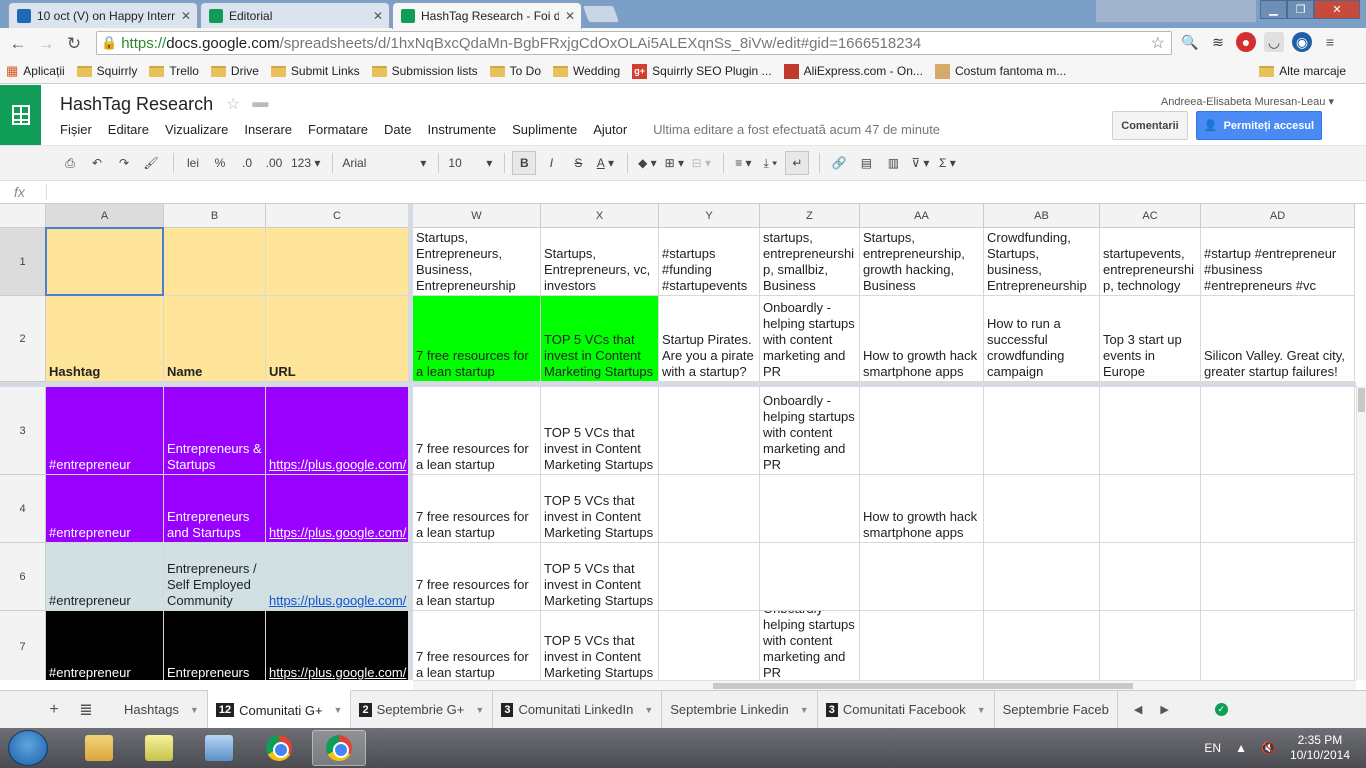  Describe the element at coordinates (162, 709) in the screenshot. I see `sheet-tab-hashtags: Hashtags ▼` at that location.